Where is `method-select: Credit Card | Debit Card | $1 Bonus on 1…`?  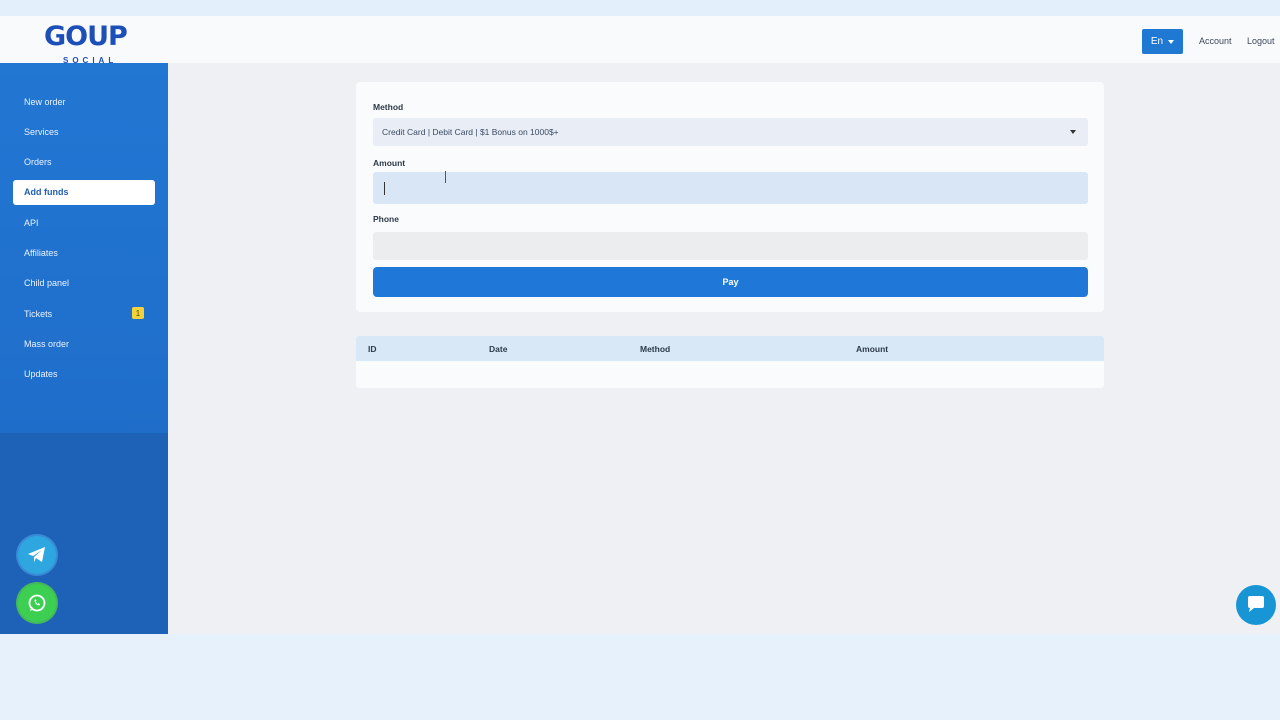 method-select: Credit Card | Debit Card | $1 Bonus on 1… is located at coordinates (730, 132).